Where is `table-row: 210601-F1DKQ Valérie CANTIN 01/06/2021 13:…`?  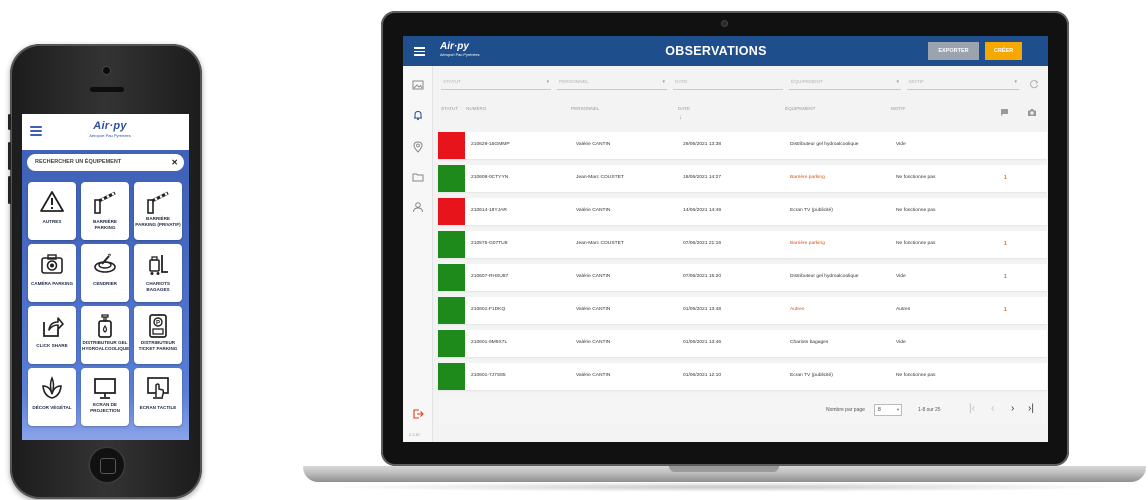 table-row: 210601-F1DKQ Valérie CANTIN 01/06/2021 13:… is located at coordinates (742, 310).